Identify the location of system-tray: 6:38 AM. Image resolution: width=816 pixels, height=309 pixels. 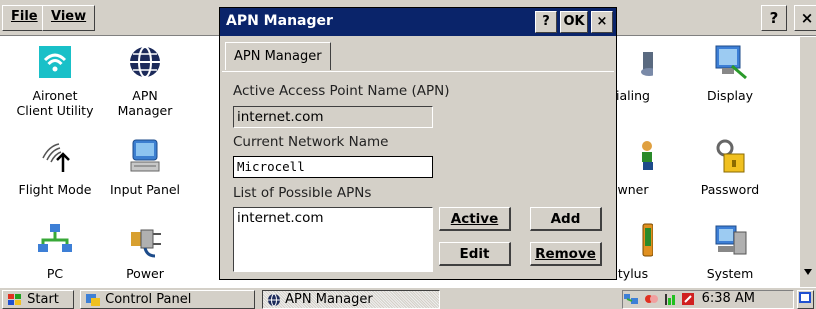
(708, 299).